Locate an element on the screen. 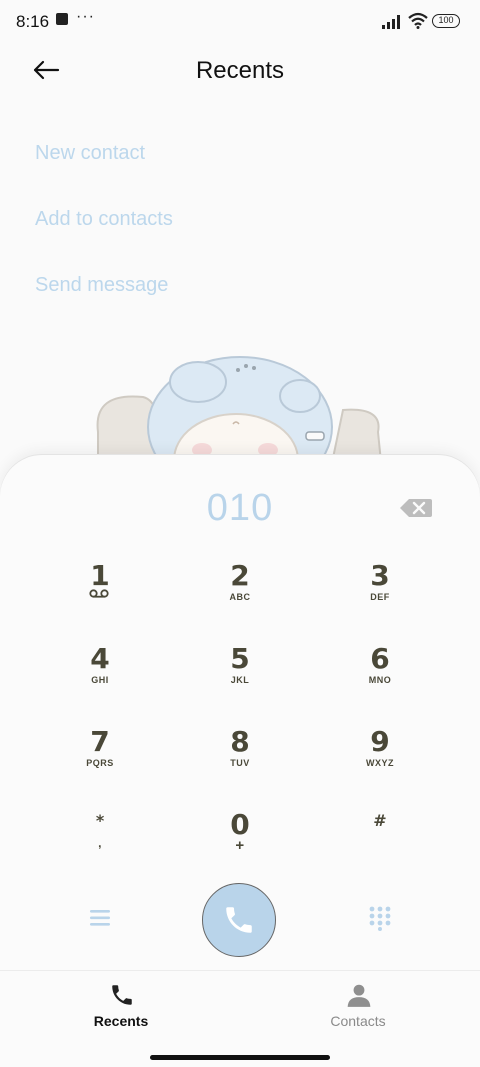 This screenshot has width=480, height=1067. key-digit: 5 is located at coordinates (240, 658).